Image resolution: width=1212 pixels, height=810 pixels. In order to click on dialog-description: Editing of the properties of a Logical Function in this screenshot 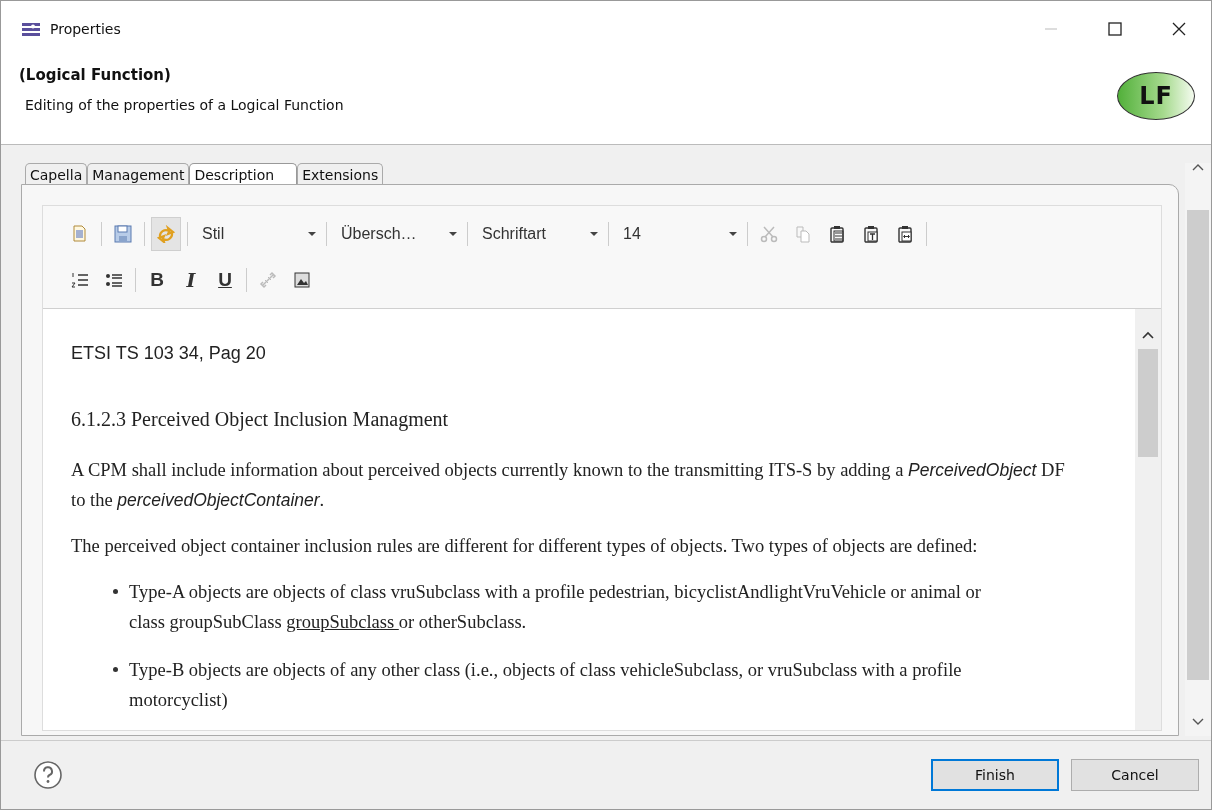, I will do `click(184, 105)`.